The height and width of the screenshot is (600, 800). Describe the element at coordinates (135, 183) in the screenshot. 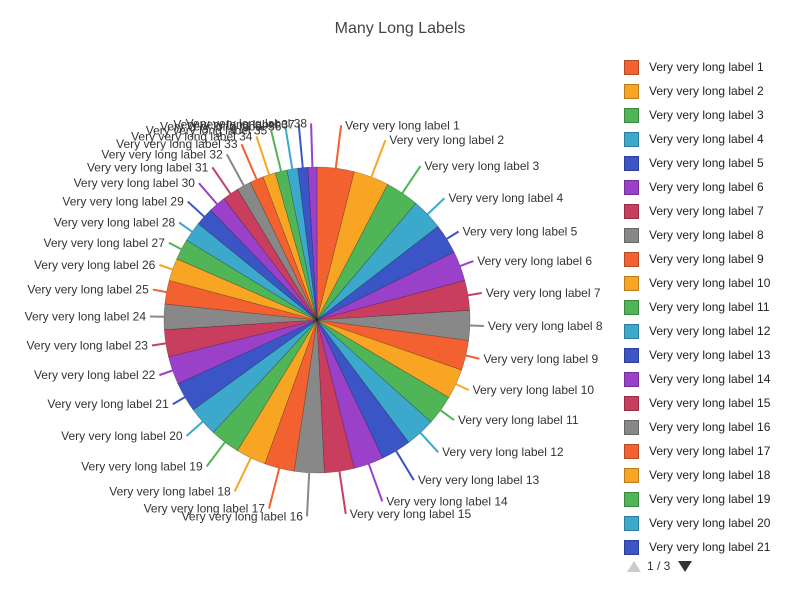

I see `pie-label-30: Very very long label 30` at that location.